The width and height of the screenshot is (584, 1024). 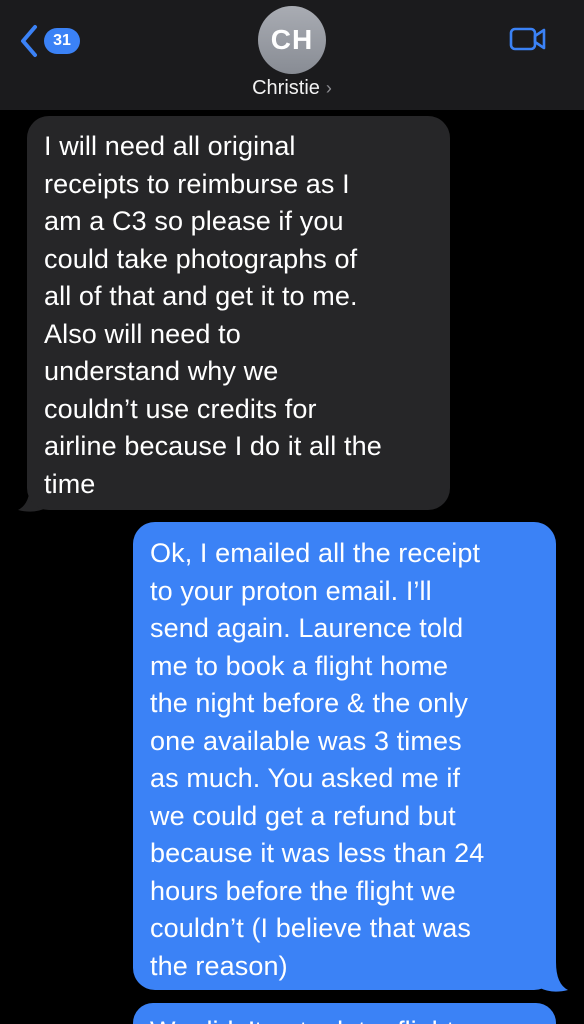 What do you see at coordinates (302, 1018) in the screenshot?
I see `partial-message-text: We didn’t get a later flight` at bounding box center [302, 1018].